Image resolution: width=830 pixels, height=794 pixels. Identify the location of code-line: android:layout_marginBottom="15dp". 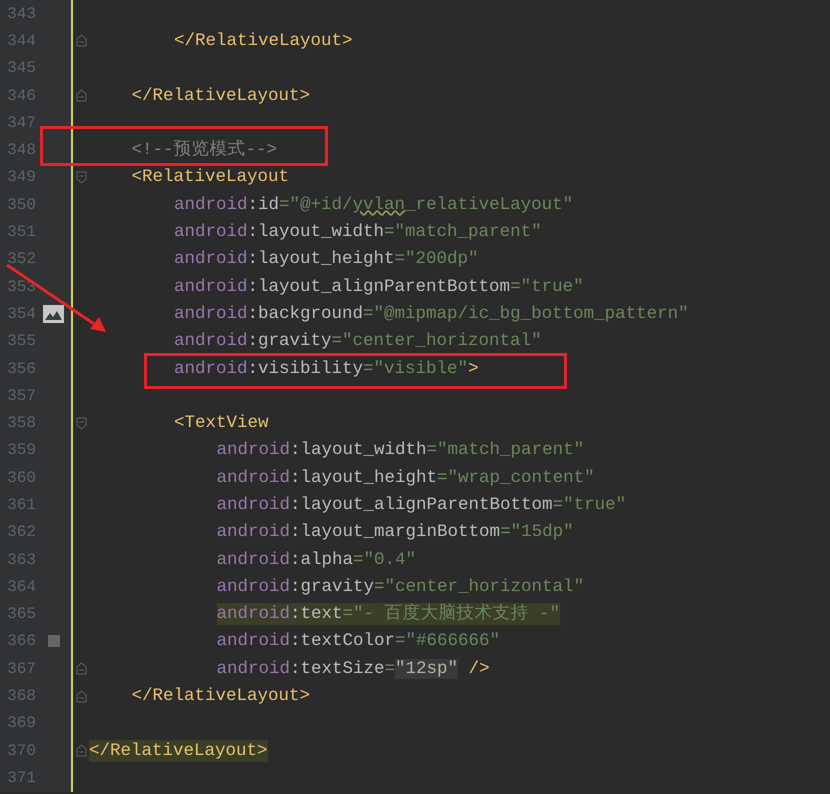
(395, 532).